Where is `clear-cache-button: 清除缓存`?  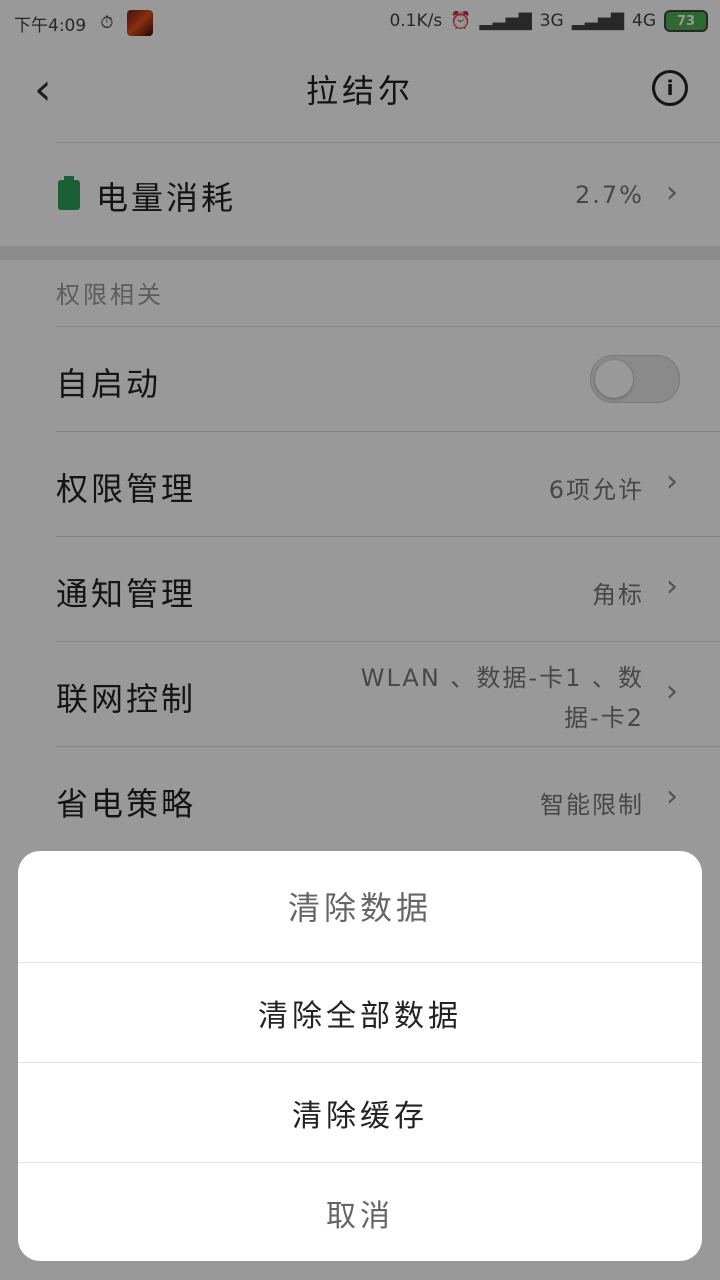
clear-cache-button: 清除缓存 is located at coordinates (360, 1112).